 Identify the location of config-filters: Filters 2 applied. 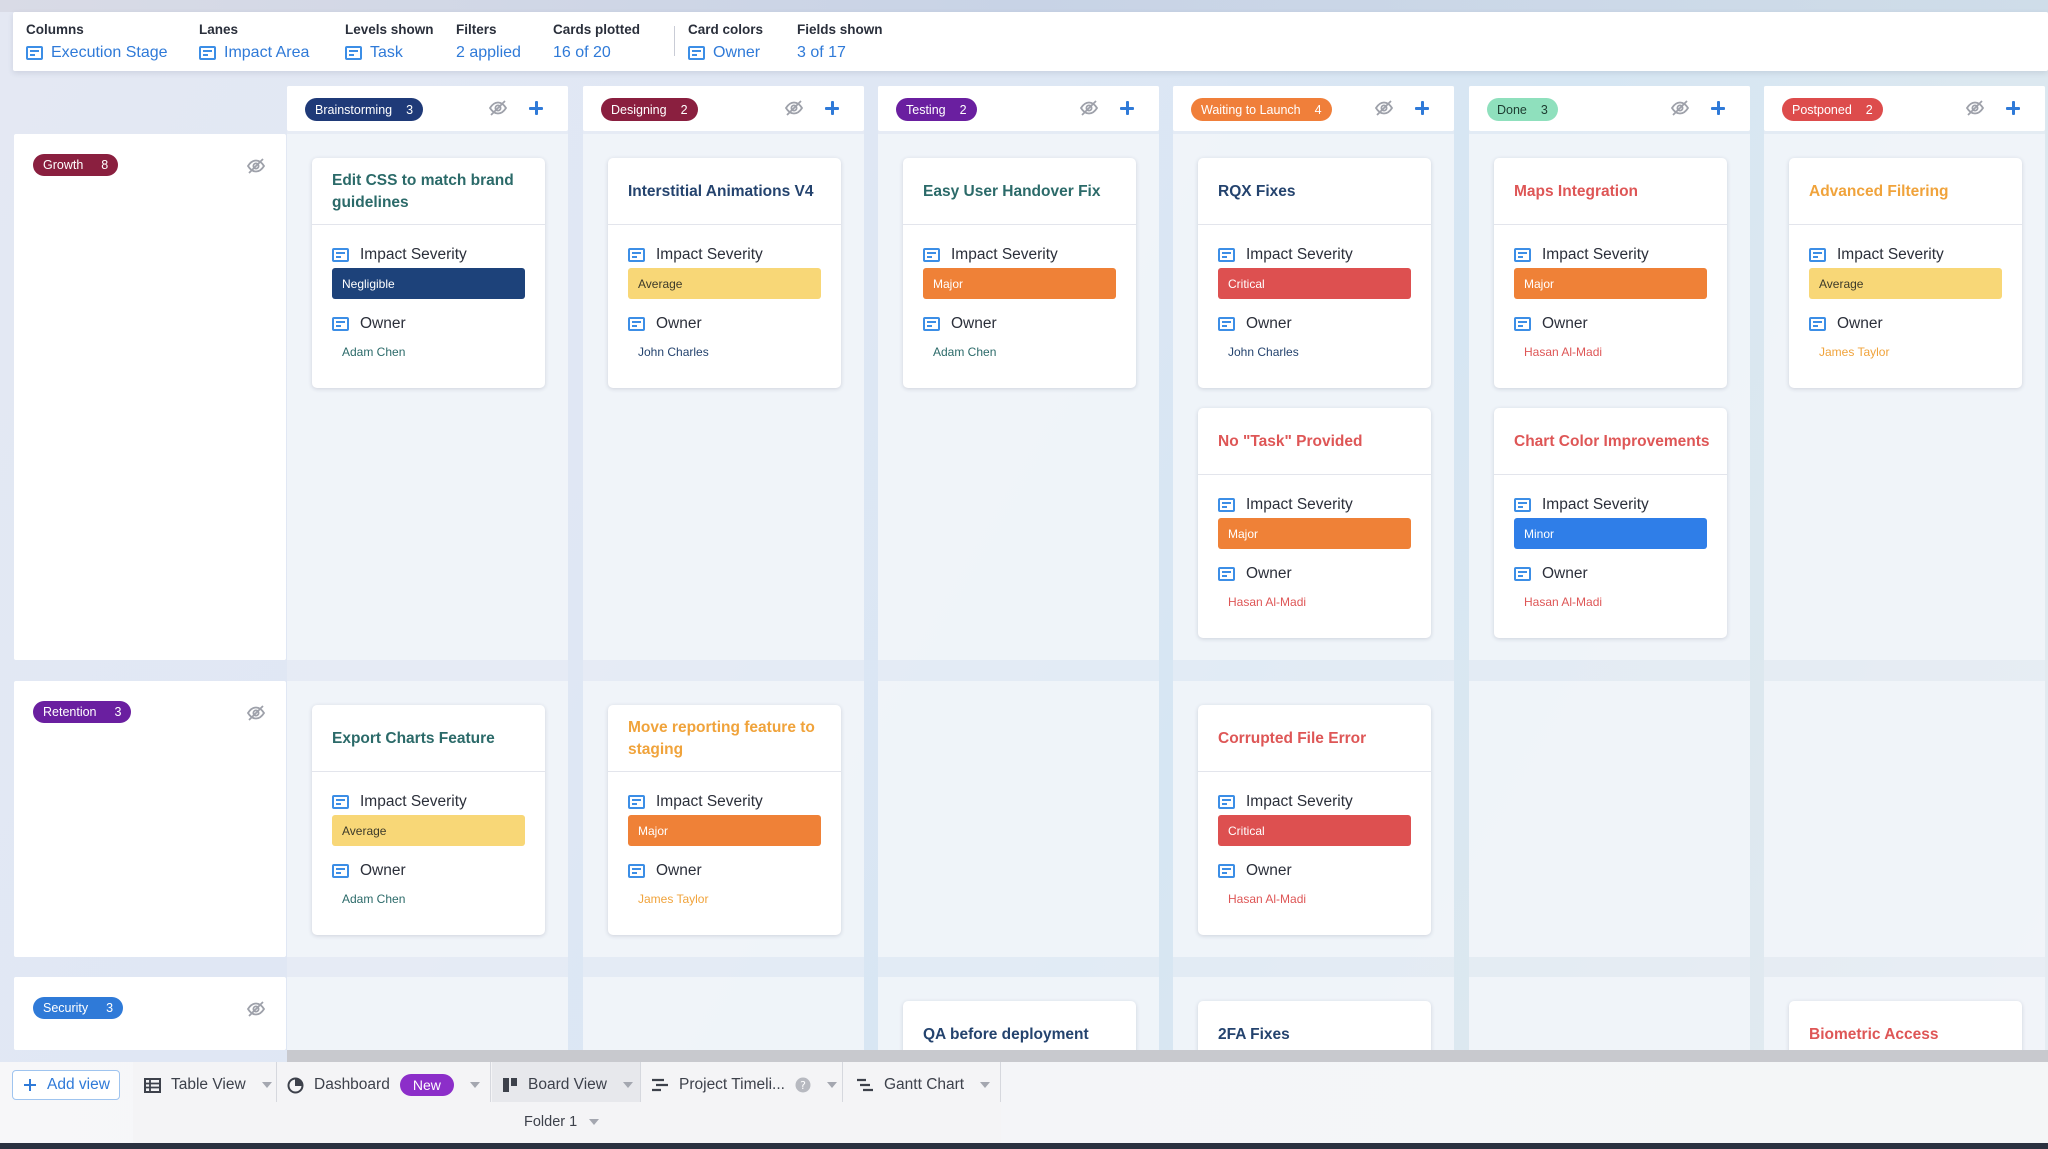
(488, 42).